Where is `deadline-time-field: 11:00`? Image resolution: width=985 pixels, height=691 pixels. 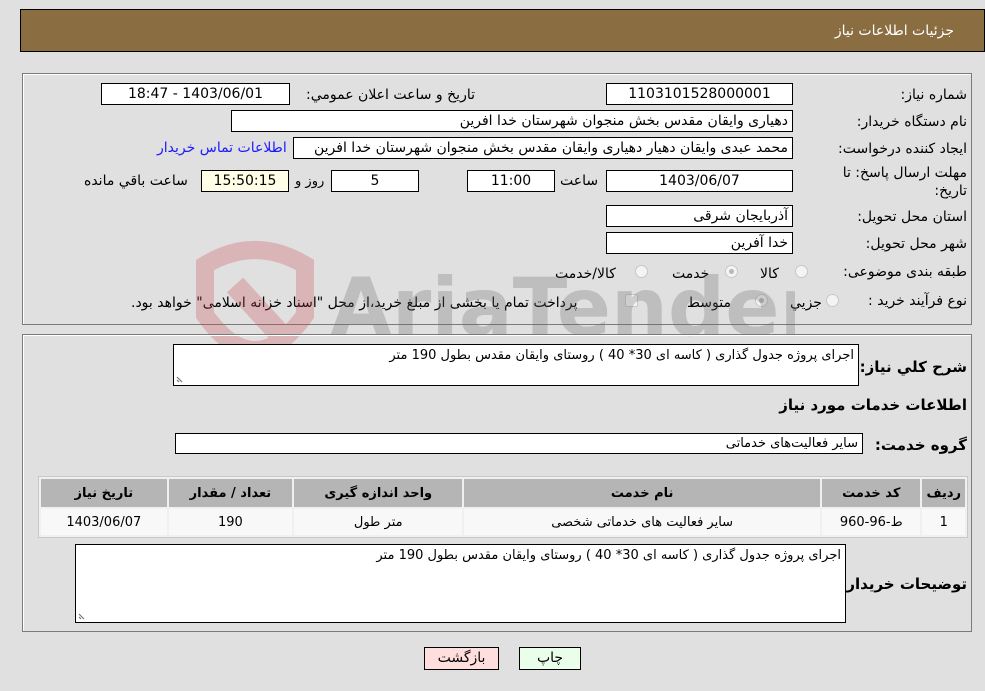 deadline-time-field: 11:00 is located at coordinates (511, 181).